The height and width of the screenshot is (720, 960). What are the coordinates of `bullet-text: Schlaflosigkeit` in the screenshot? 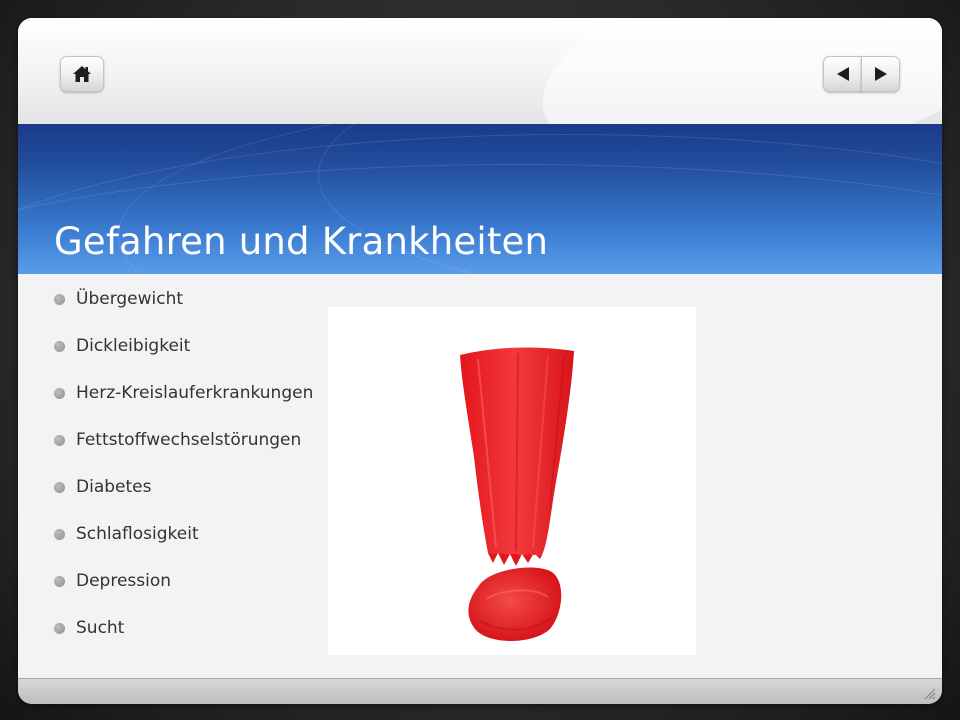 It's located at (137, 534).